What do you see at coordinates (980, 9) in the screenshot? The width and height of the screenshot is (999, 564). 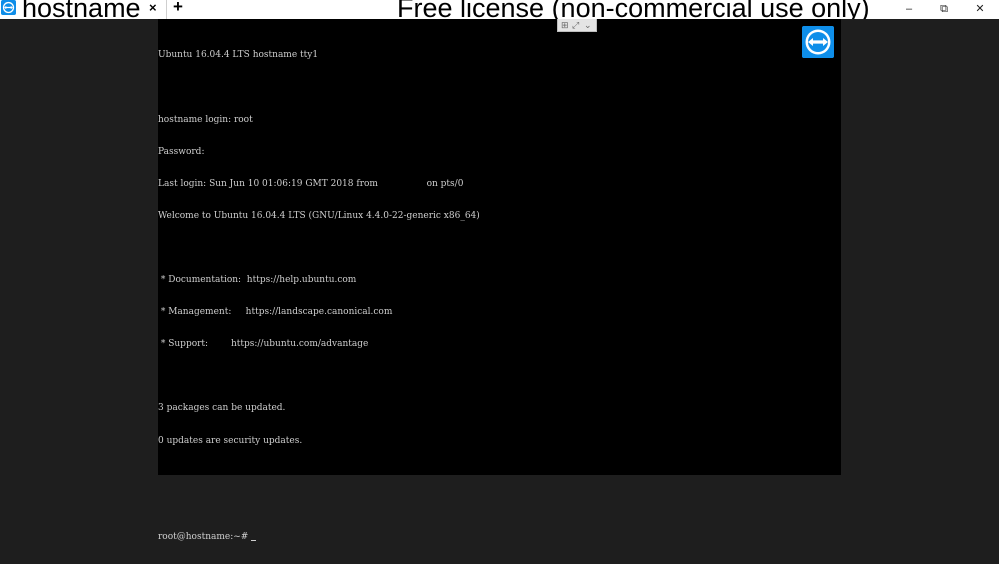 I see `close-window-button: ✕` at bounding box center [980, 9].